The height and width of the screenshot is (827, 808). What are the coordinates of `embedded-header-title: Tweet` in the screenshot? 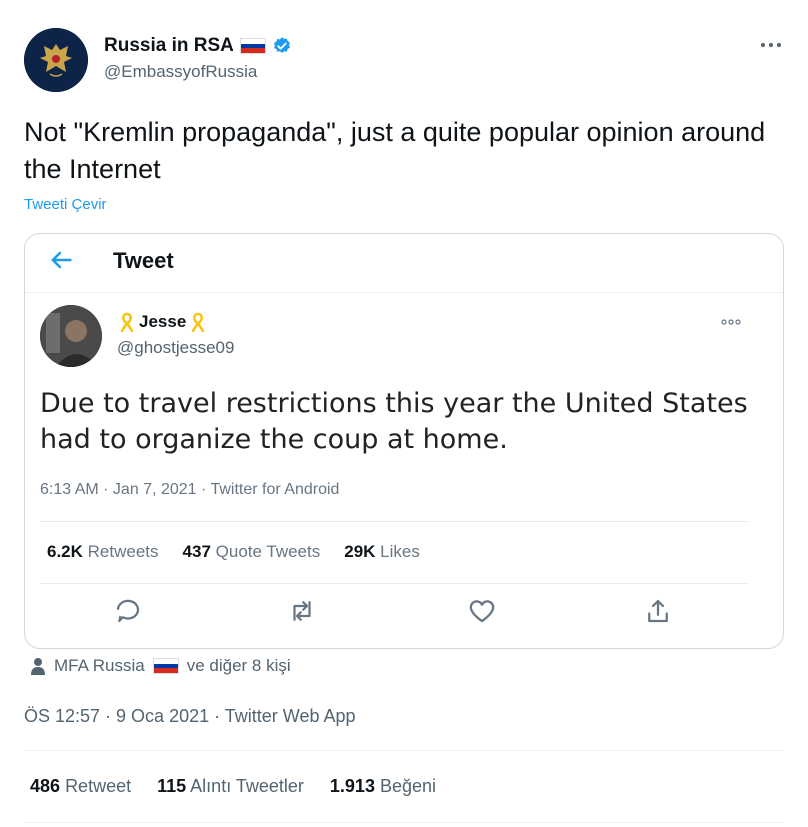 It's located at (143, 260).